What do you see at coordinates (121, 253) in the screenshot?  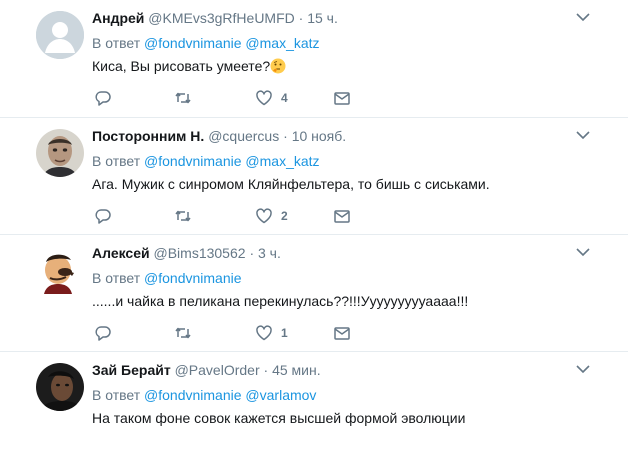 I see `author-name: Алексей` at bounding box center [121, 253].